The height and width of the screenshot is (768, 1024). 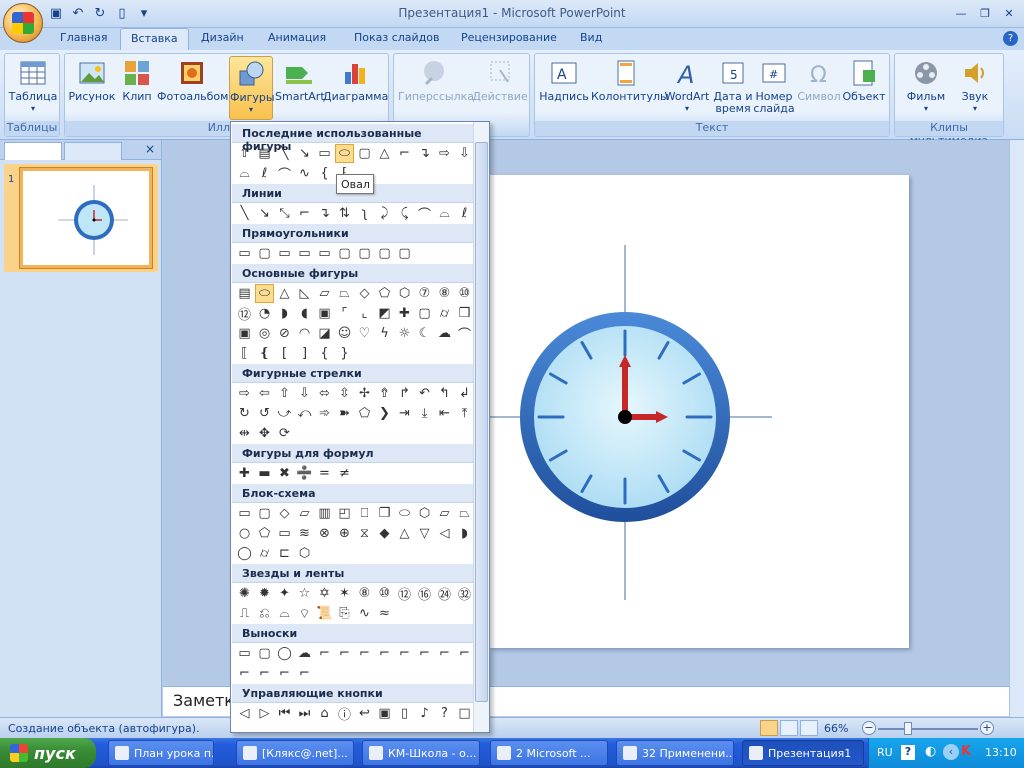 What do you see at coordinates (364, 253) in the screenshot?
I see `round-rect-shape-icon: ▢` at bounding box center [364, 253].